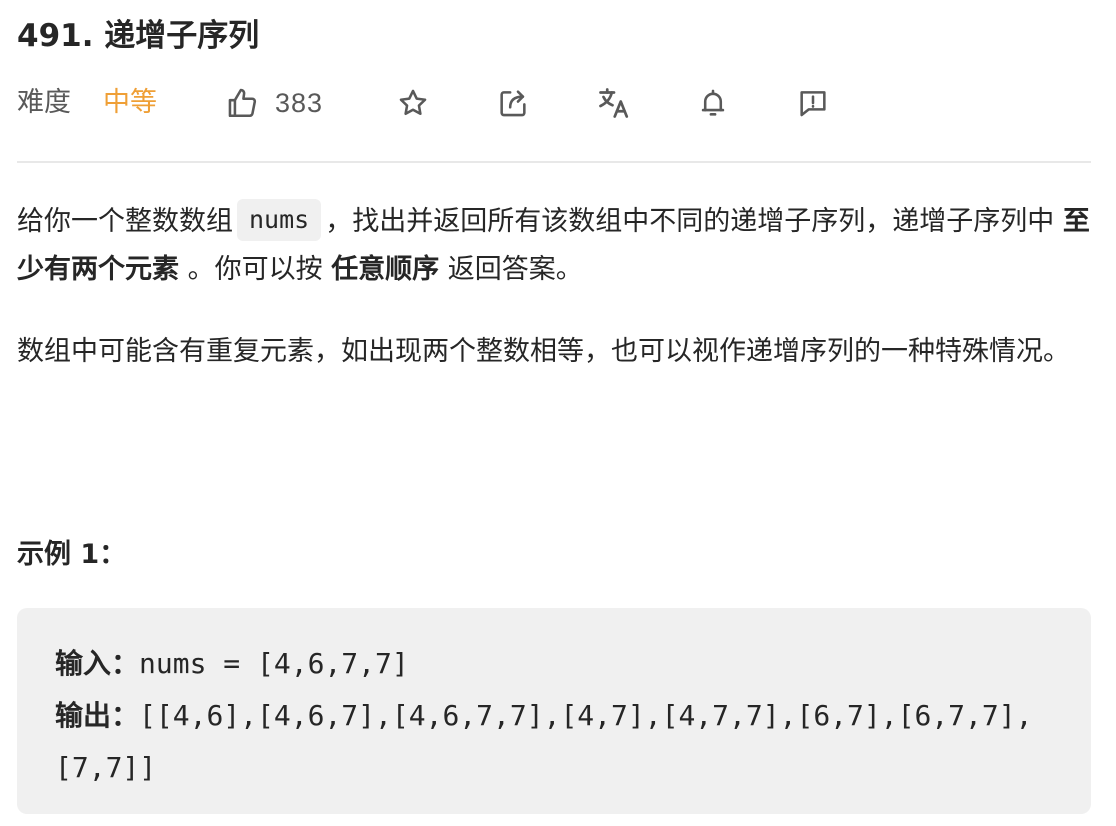 The image size is (1116, 826). What do you see at coordinates (72, 554) in the screenshot?
I see `example-title: 示例 1：` at bounding box center [72, 554].